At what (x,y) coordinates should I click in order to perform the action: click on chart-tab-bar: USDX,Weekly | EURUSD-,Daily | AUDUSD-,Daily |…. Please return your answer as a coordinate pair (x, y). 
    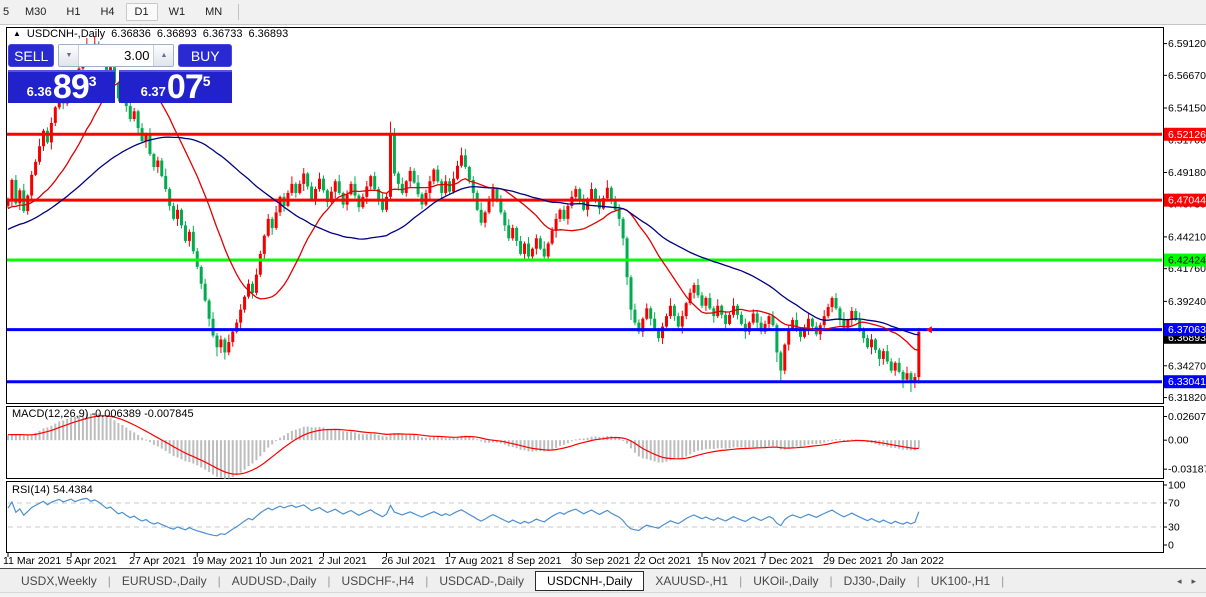
    Looking at the image, I should click on (603, 580).